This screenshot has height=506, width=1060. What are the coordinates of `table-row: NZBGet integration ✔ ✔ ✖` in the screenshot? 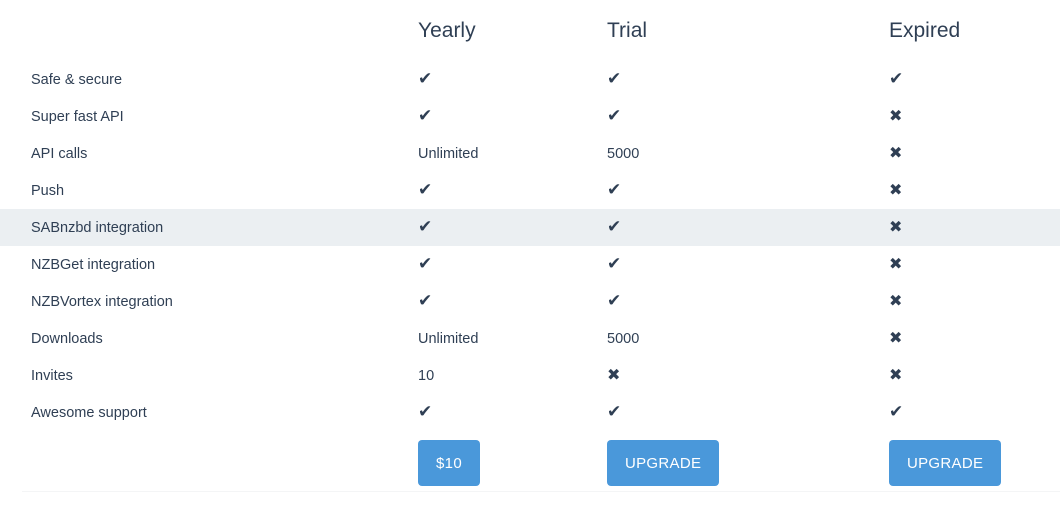 It's located at (530, 264).